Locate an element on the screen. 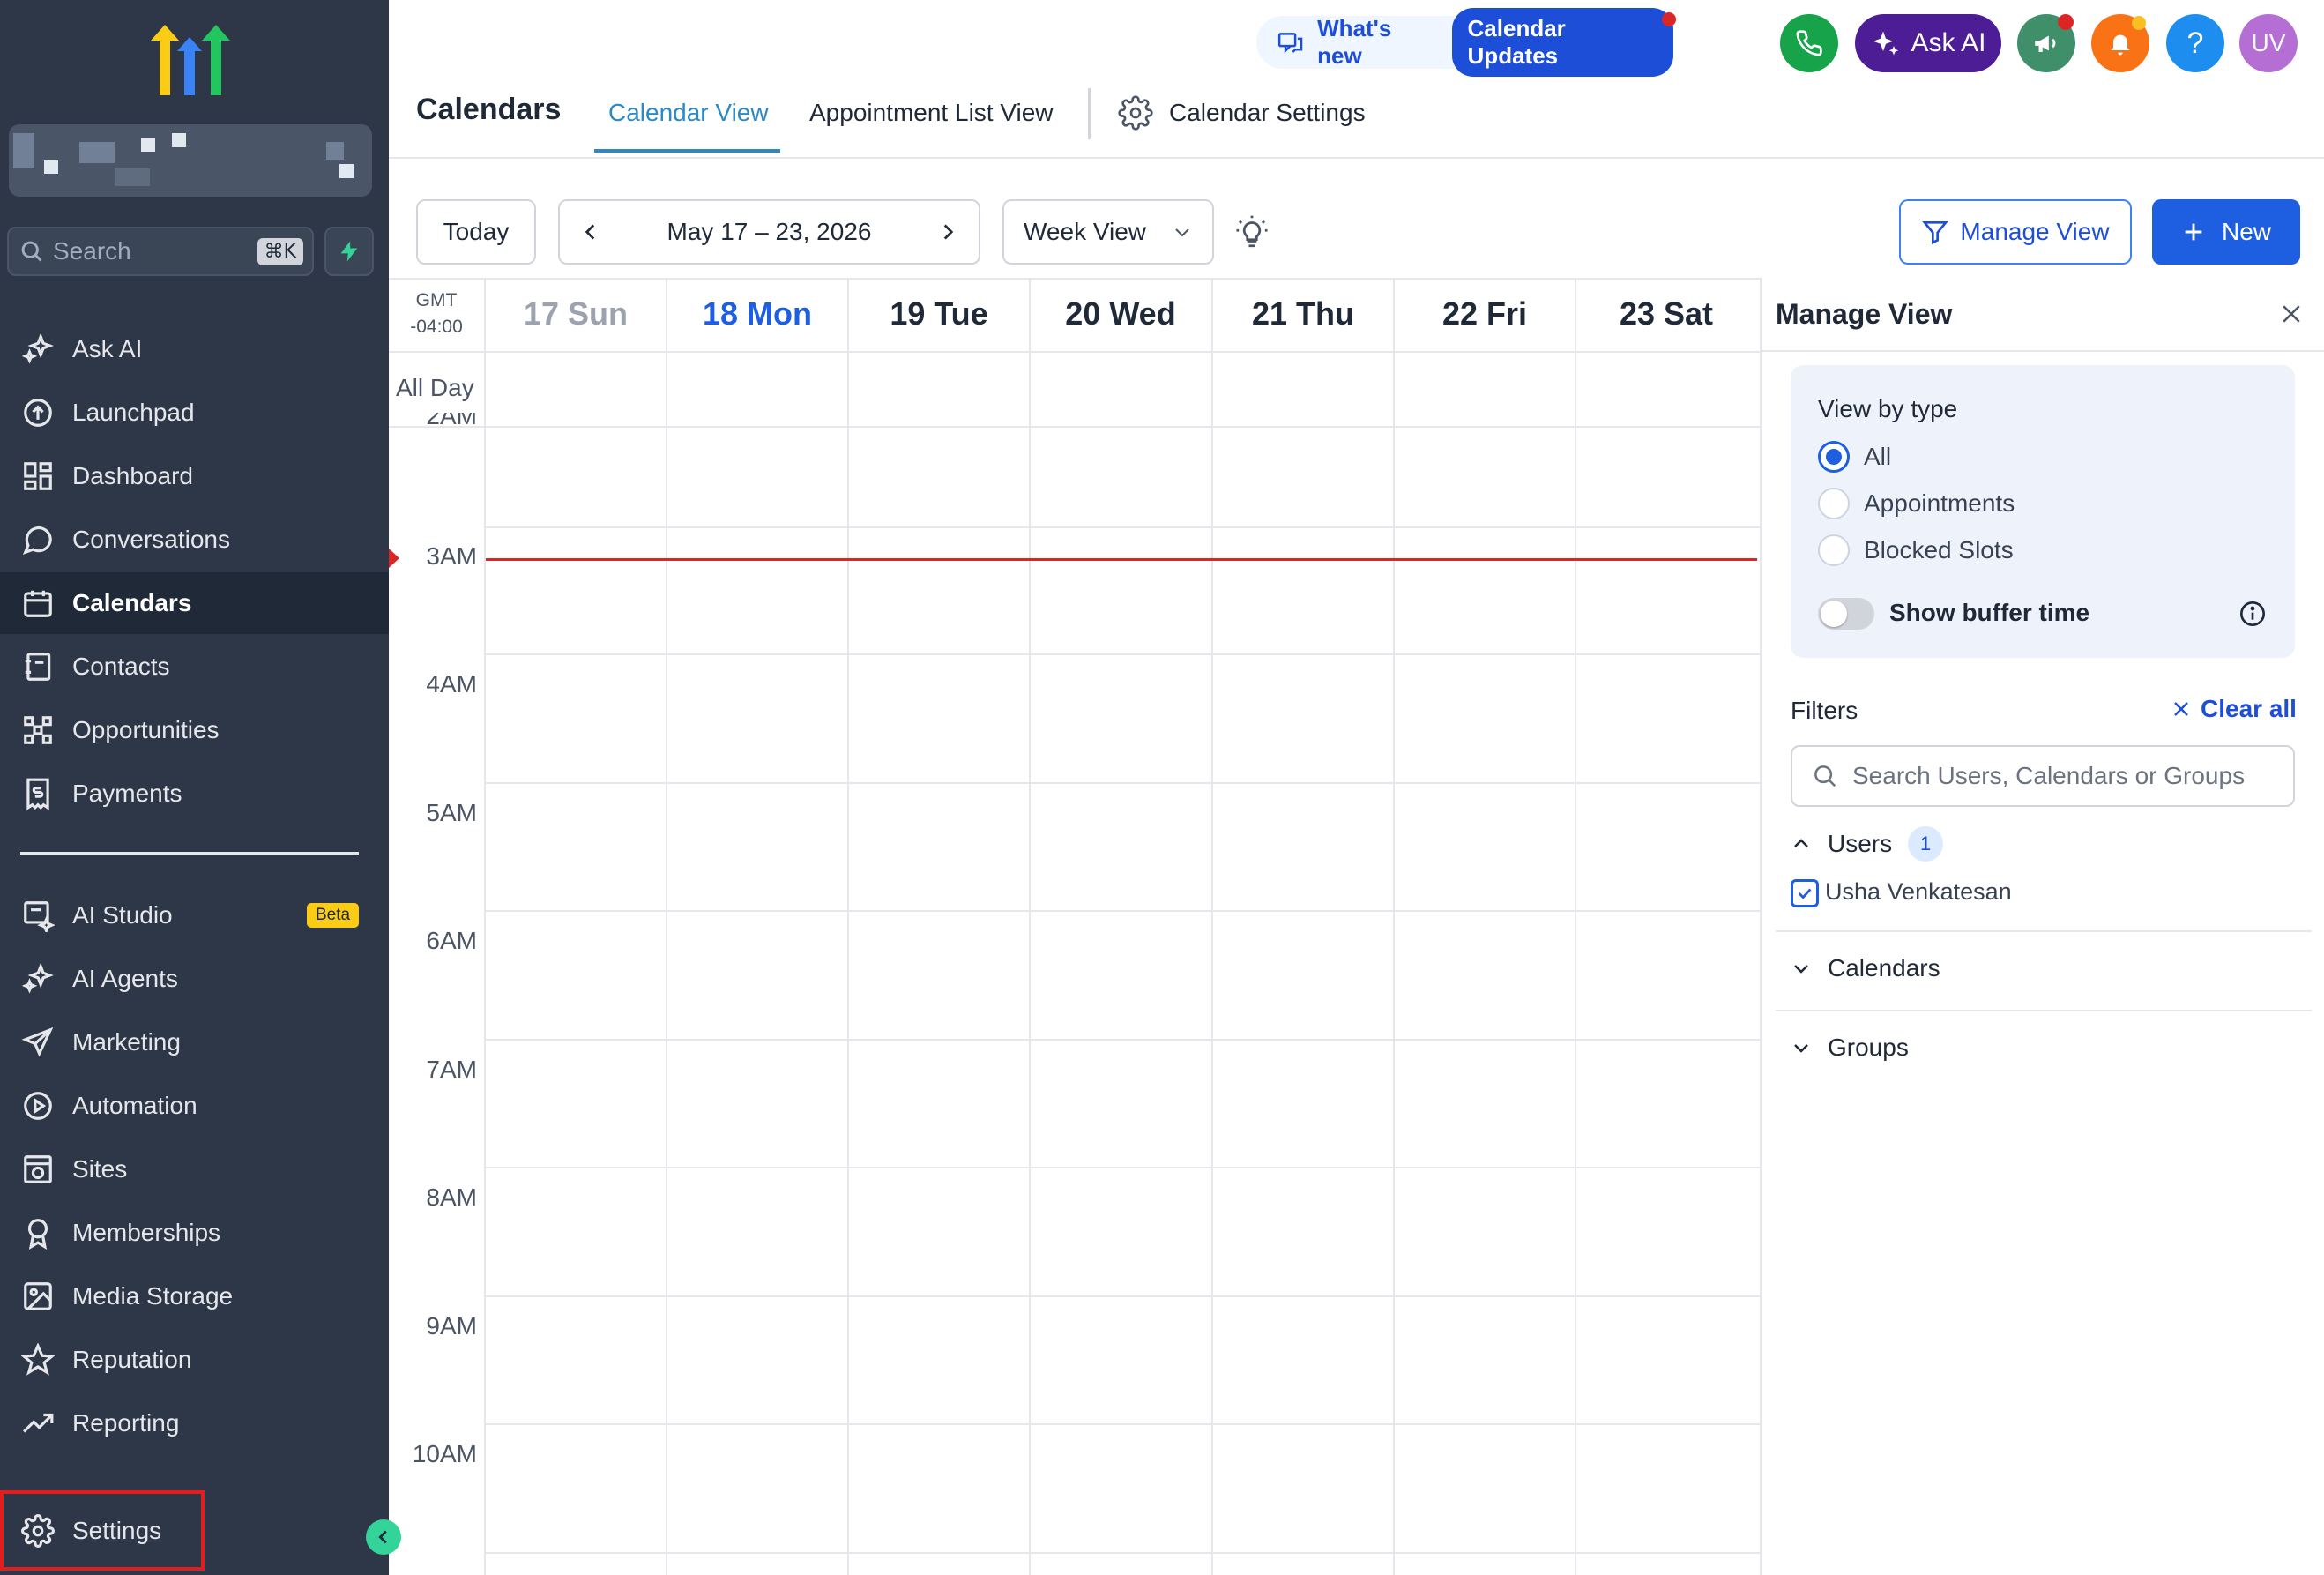 The height and width of the screenshot is (1575, 2324). plus-icon is located at coordinates (2193, 232).